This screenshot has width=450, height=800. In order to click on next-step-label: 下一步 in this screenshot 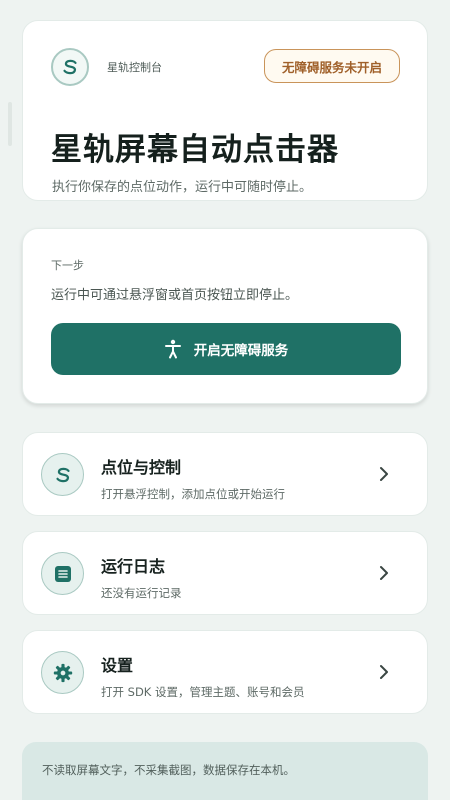, I will do `click(67, 265)`.